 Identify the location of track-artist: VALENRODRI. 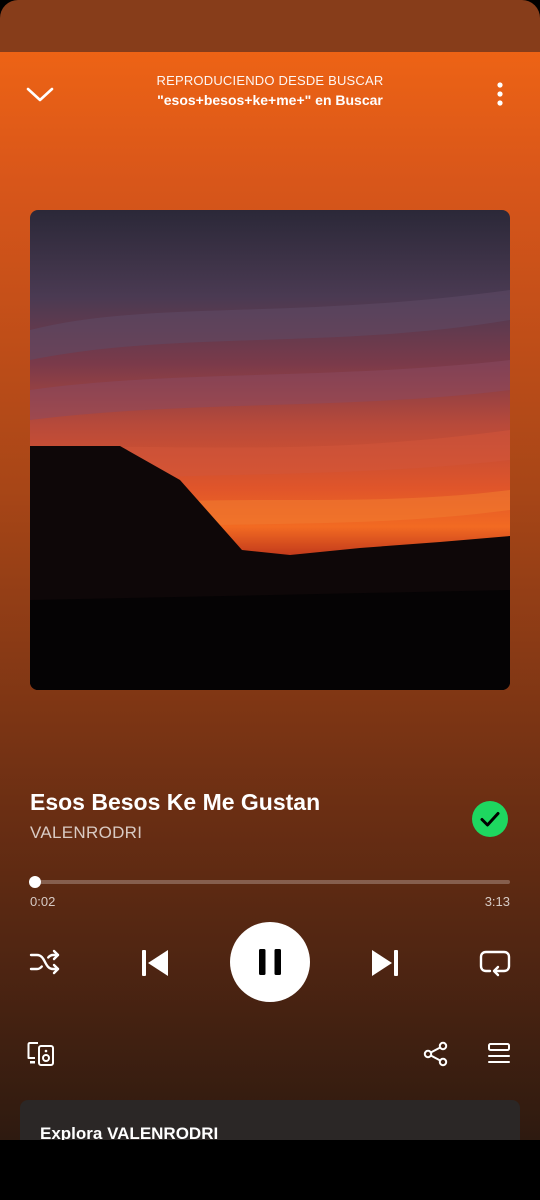
(86, 833).